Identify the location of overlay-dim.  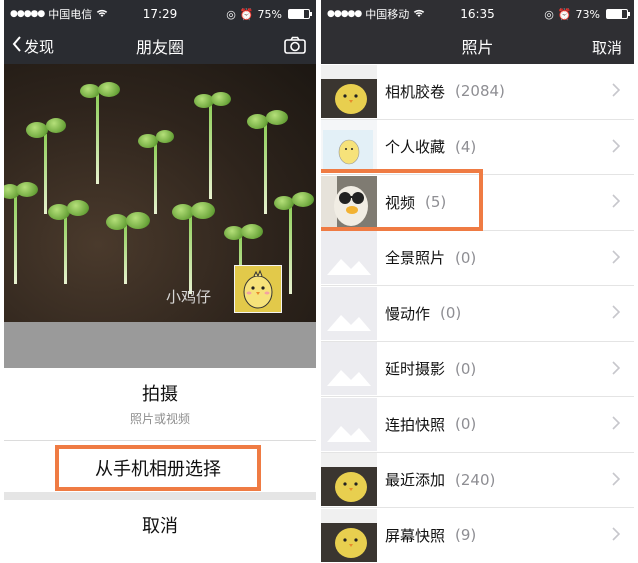
(160, 345).